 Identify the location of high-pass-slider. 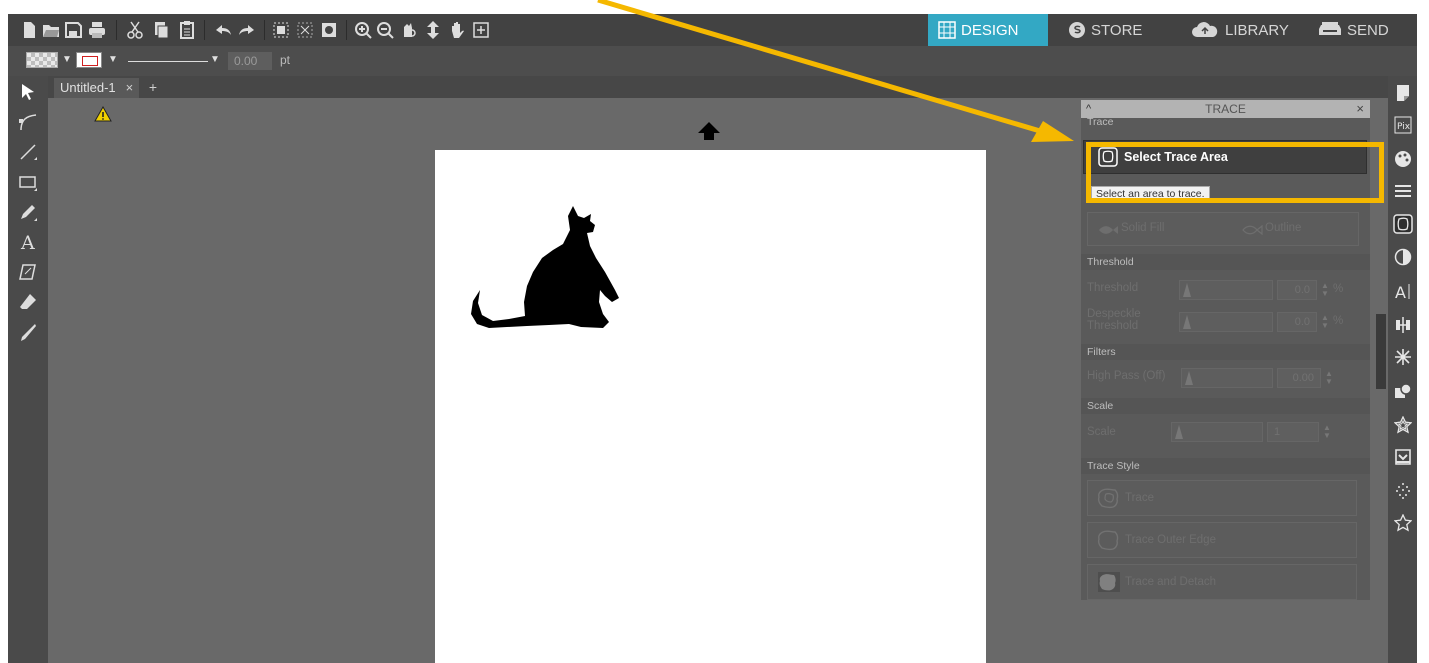
(1227, 378).